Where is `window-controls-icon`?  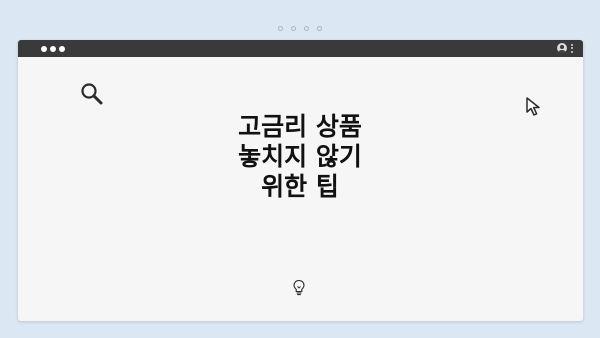 window-controls-icon is located at coordinates (53, 49).